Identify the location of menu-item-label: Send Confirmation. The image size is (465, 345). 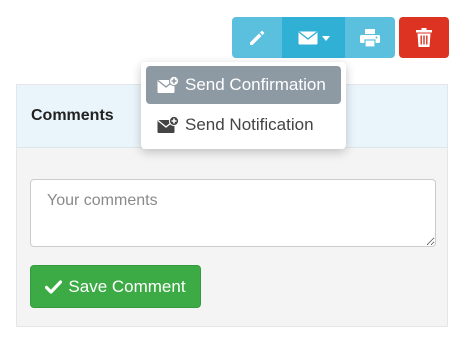
(255, 84).